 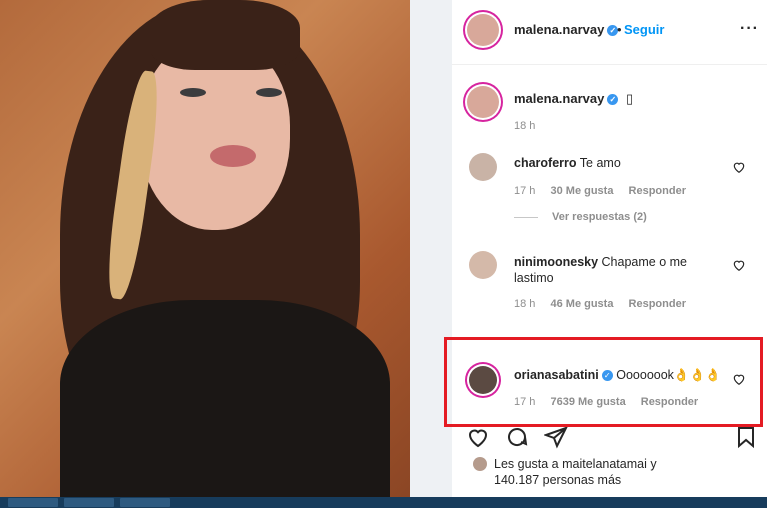 I want to click on more-options-icon: ···, so click(x=749, y=29).